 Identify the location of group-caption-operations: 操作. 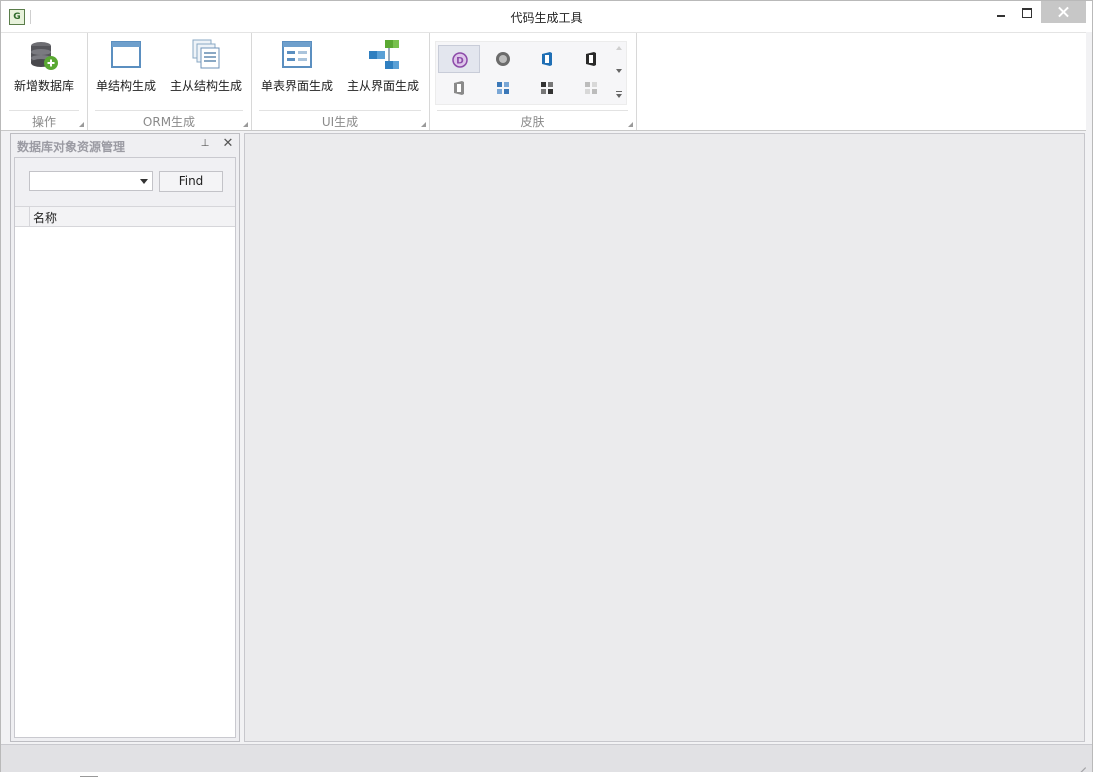
(44, 119).